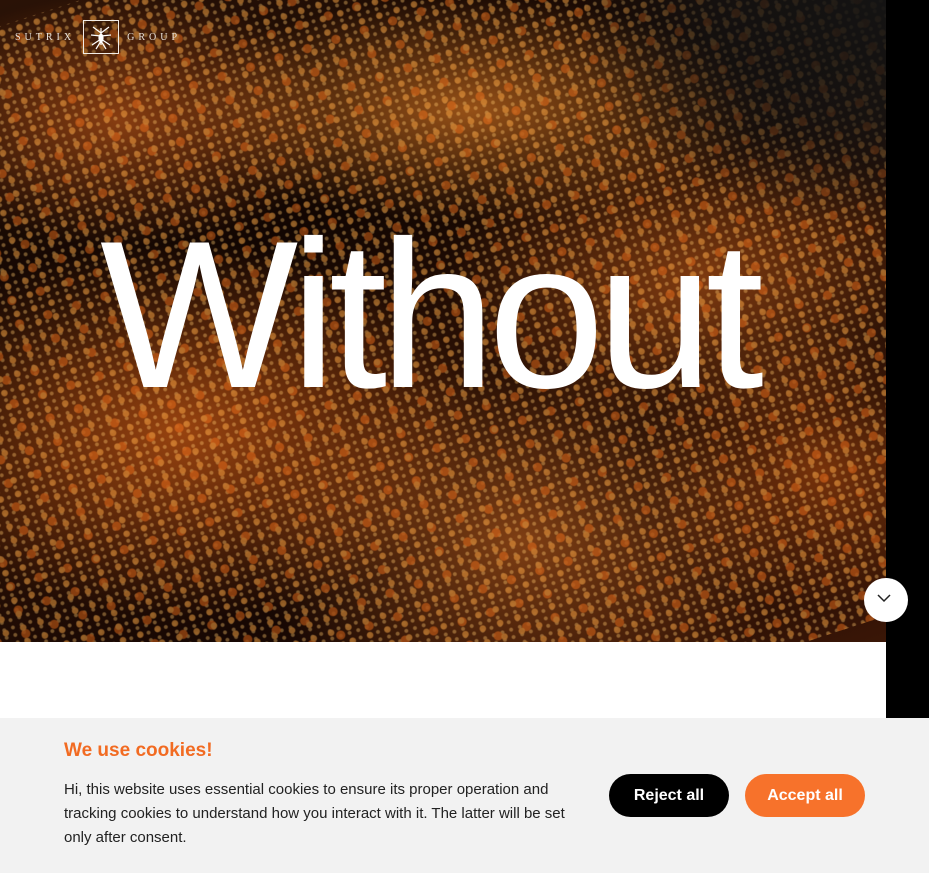  I want to click on chevron-down-icon, so click(884, 600).